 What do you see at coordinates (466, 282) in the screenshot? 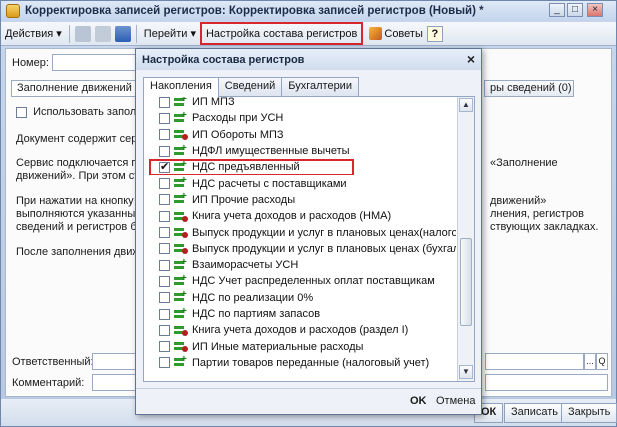
I see `scroll-thumb` at bounding box center [466, 282].